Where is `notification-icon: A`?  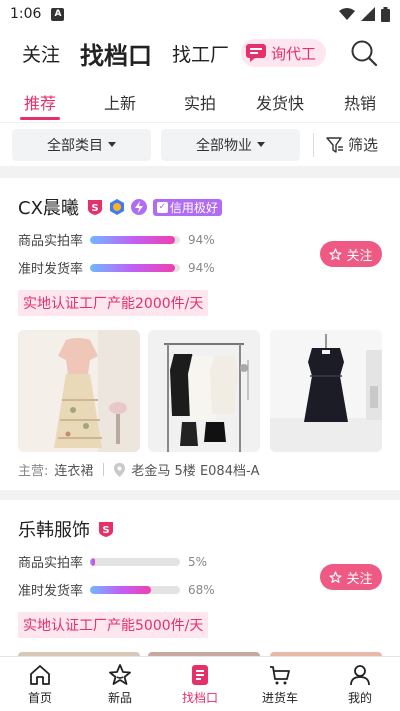 notification-icon: A is located at coordinates (58, 14).